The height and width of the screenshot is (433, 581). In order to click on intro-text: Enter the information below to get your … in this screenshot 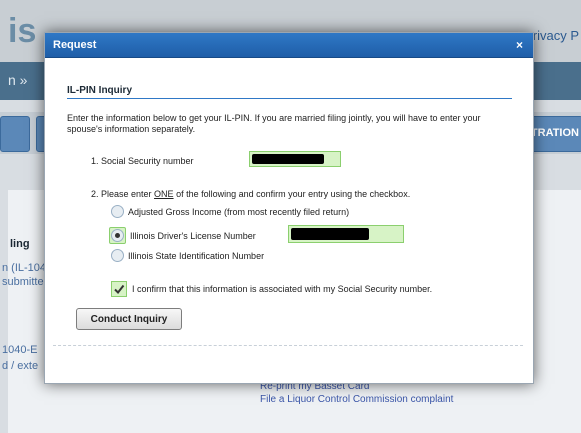, I will do `click(274, 123)`.